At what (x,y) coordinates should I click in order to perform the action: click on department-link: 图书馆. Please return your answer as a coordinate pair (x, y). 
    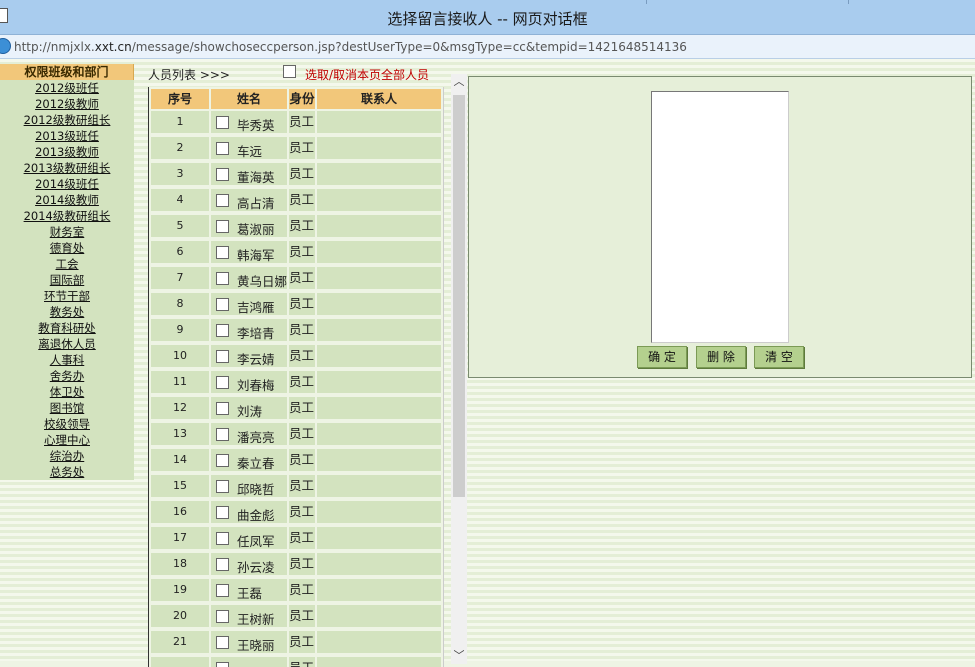
    Looking at the image, I should click on (67, 408).